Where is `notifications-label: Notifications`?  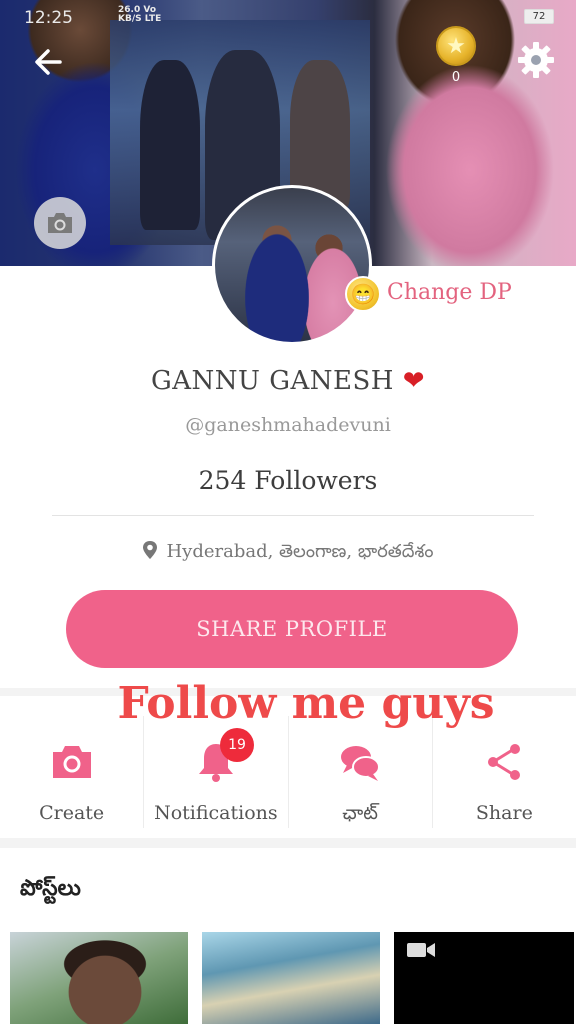
notifications-label: Notifications is located at coordinates (216, 813).